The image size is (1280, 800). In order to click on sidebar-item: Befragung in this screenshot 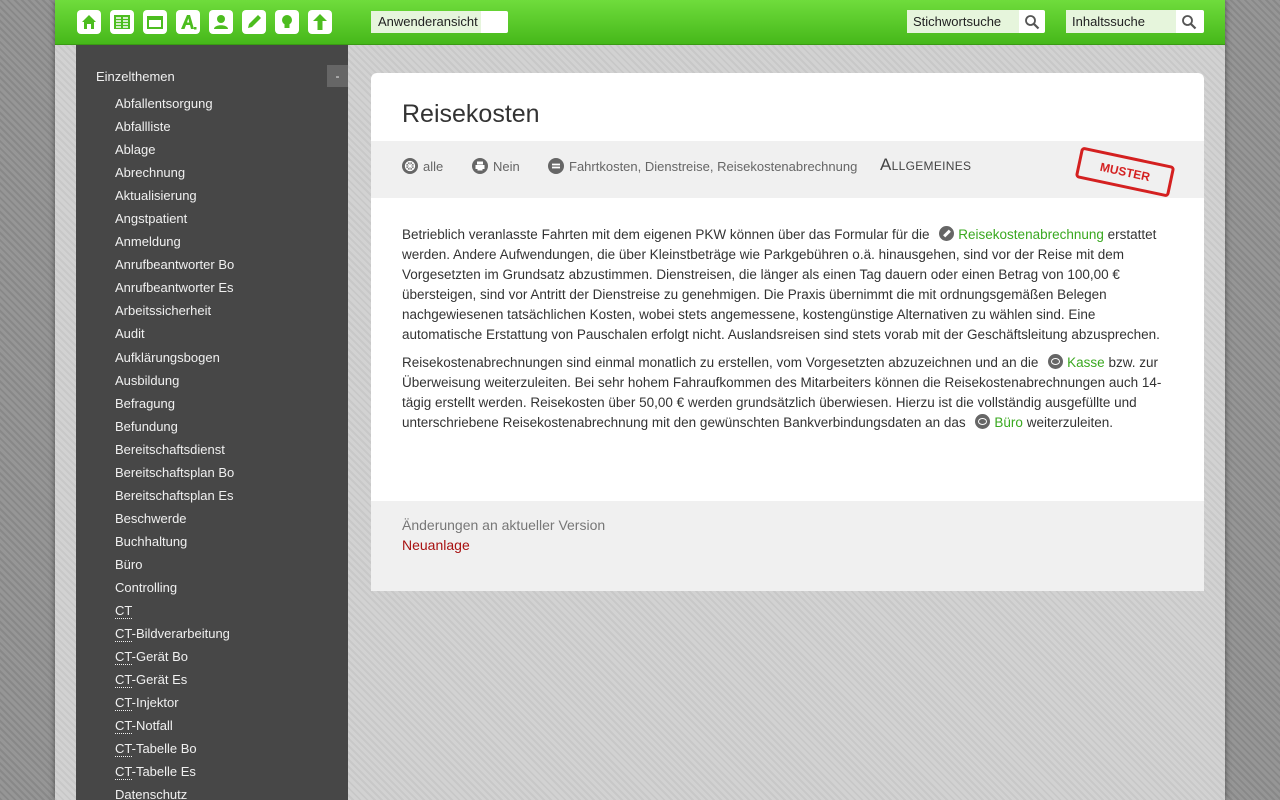, I will do `click(174, 403)`.